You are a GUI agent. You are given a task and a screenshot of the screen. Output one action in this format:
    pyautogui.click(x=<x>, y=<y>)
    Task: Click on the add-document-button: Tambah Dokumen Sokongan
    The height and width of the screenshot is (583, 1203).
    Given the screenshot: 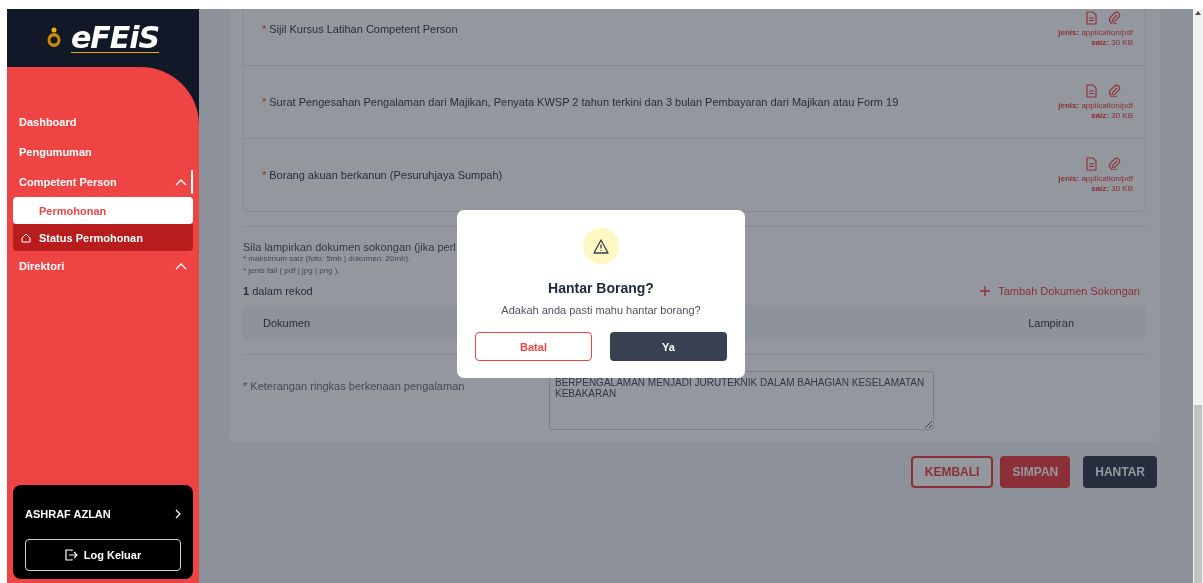 What is the action you would take?
    pyautogui.click(x=1063, y=291)
    